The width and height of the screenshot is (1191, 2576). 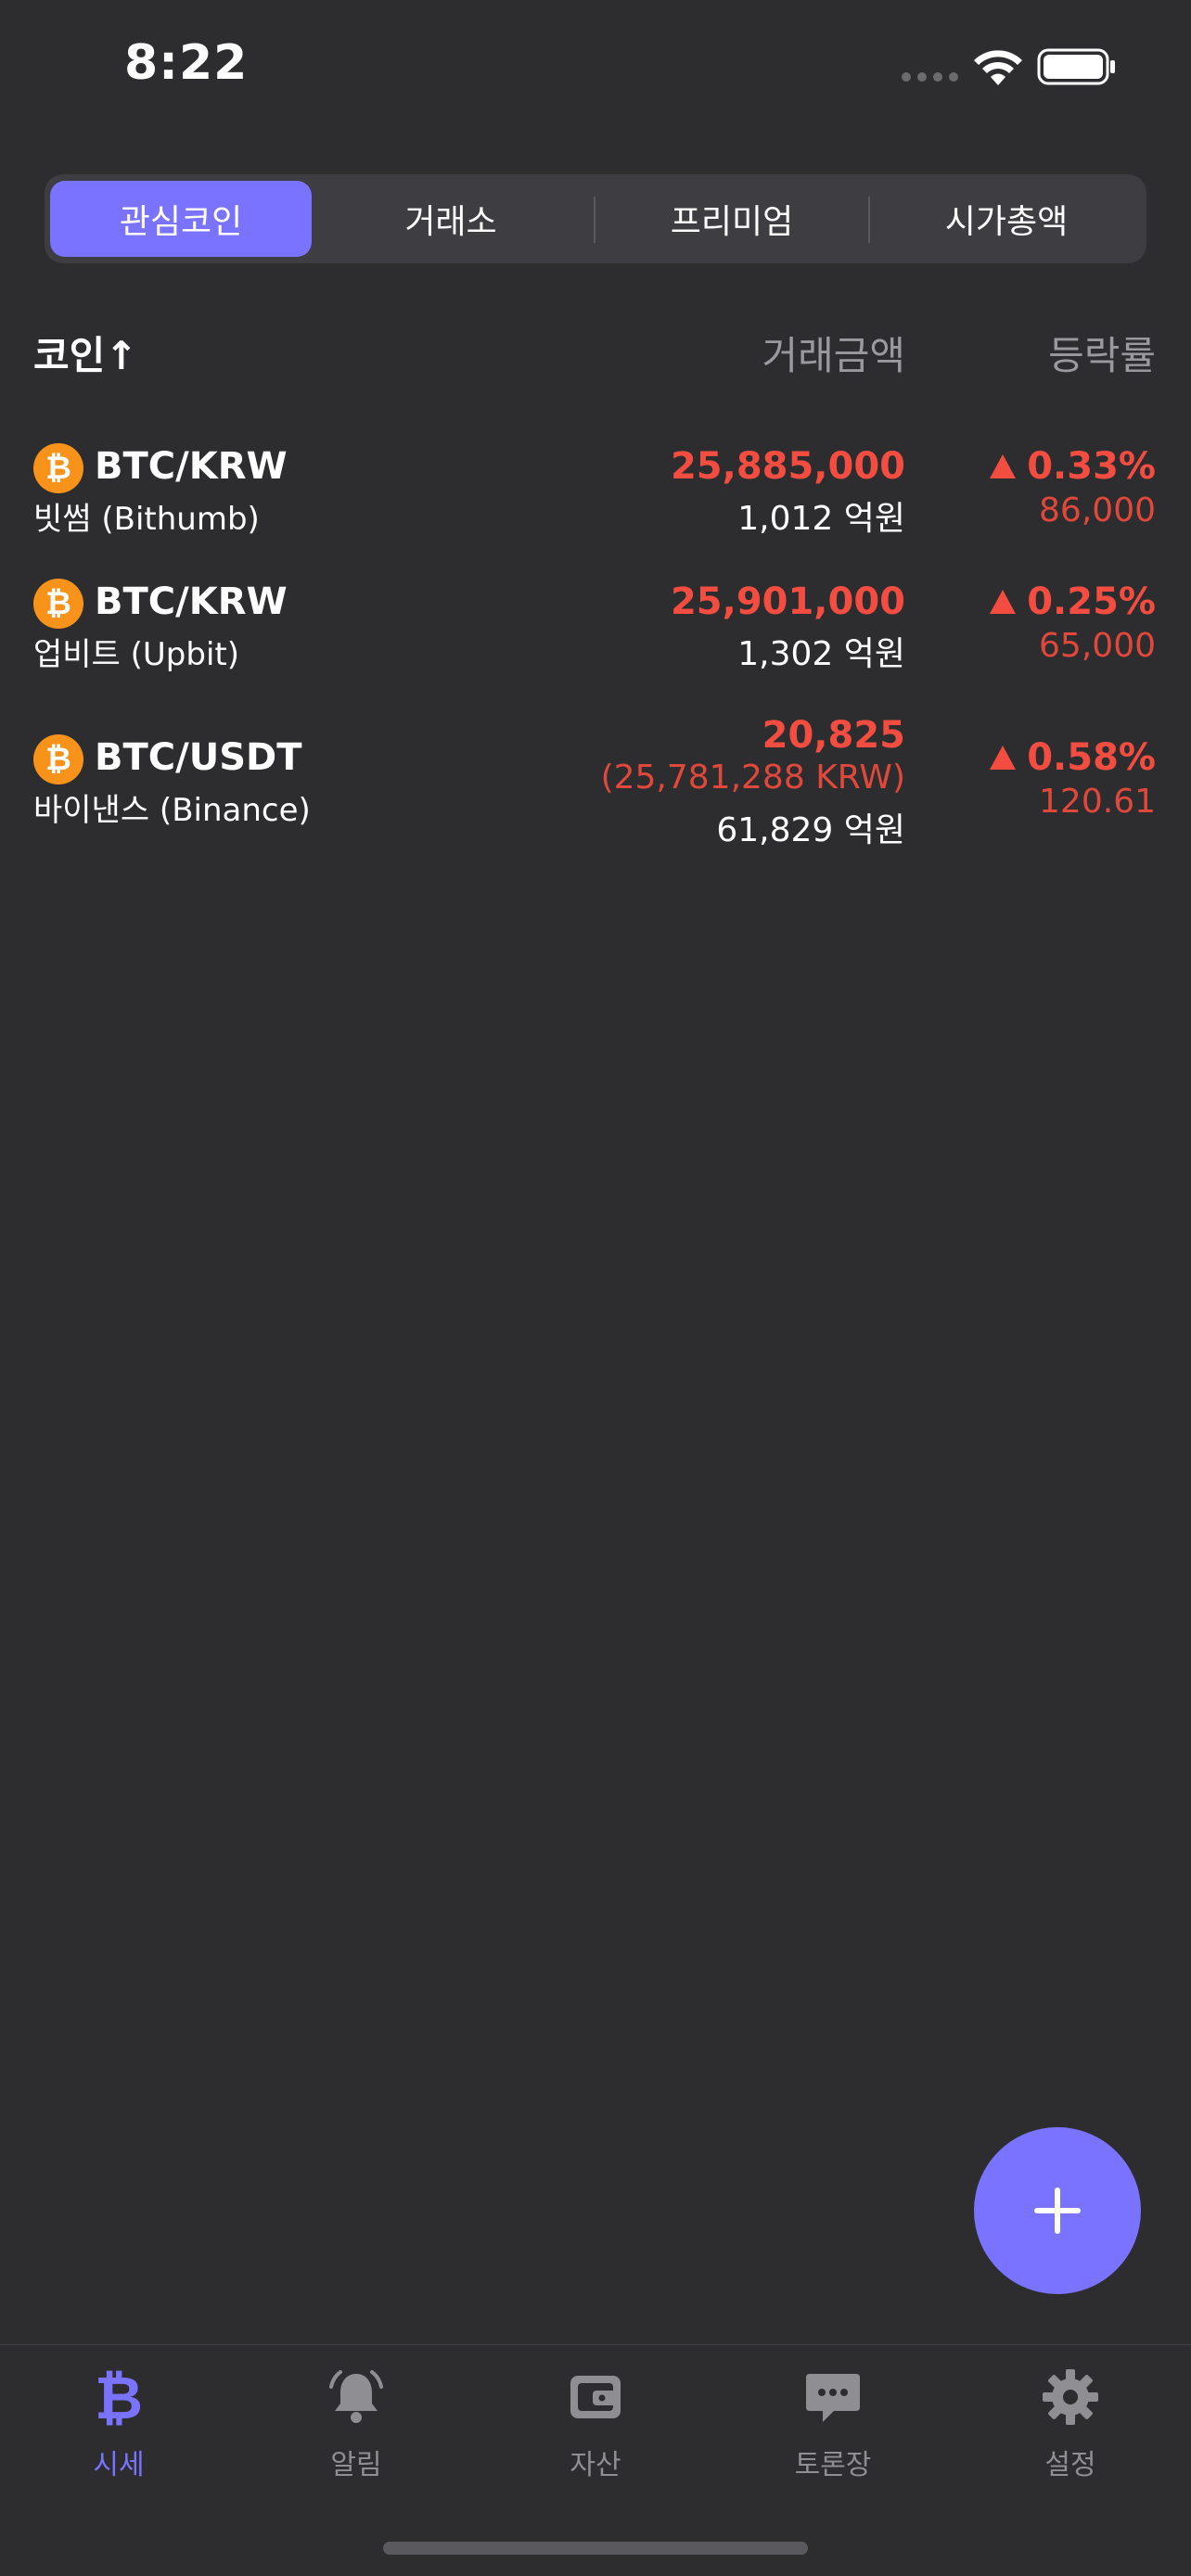 What do you see at coordinates (1091, 602) in the screenshot?
I see `change-percent-value: 0.25%` at bounding box center [1091, 602].